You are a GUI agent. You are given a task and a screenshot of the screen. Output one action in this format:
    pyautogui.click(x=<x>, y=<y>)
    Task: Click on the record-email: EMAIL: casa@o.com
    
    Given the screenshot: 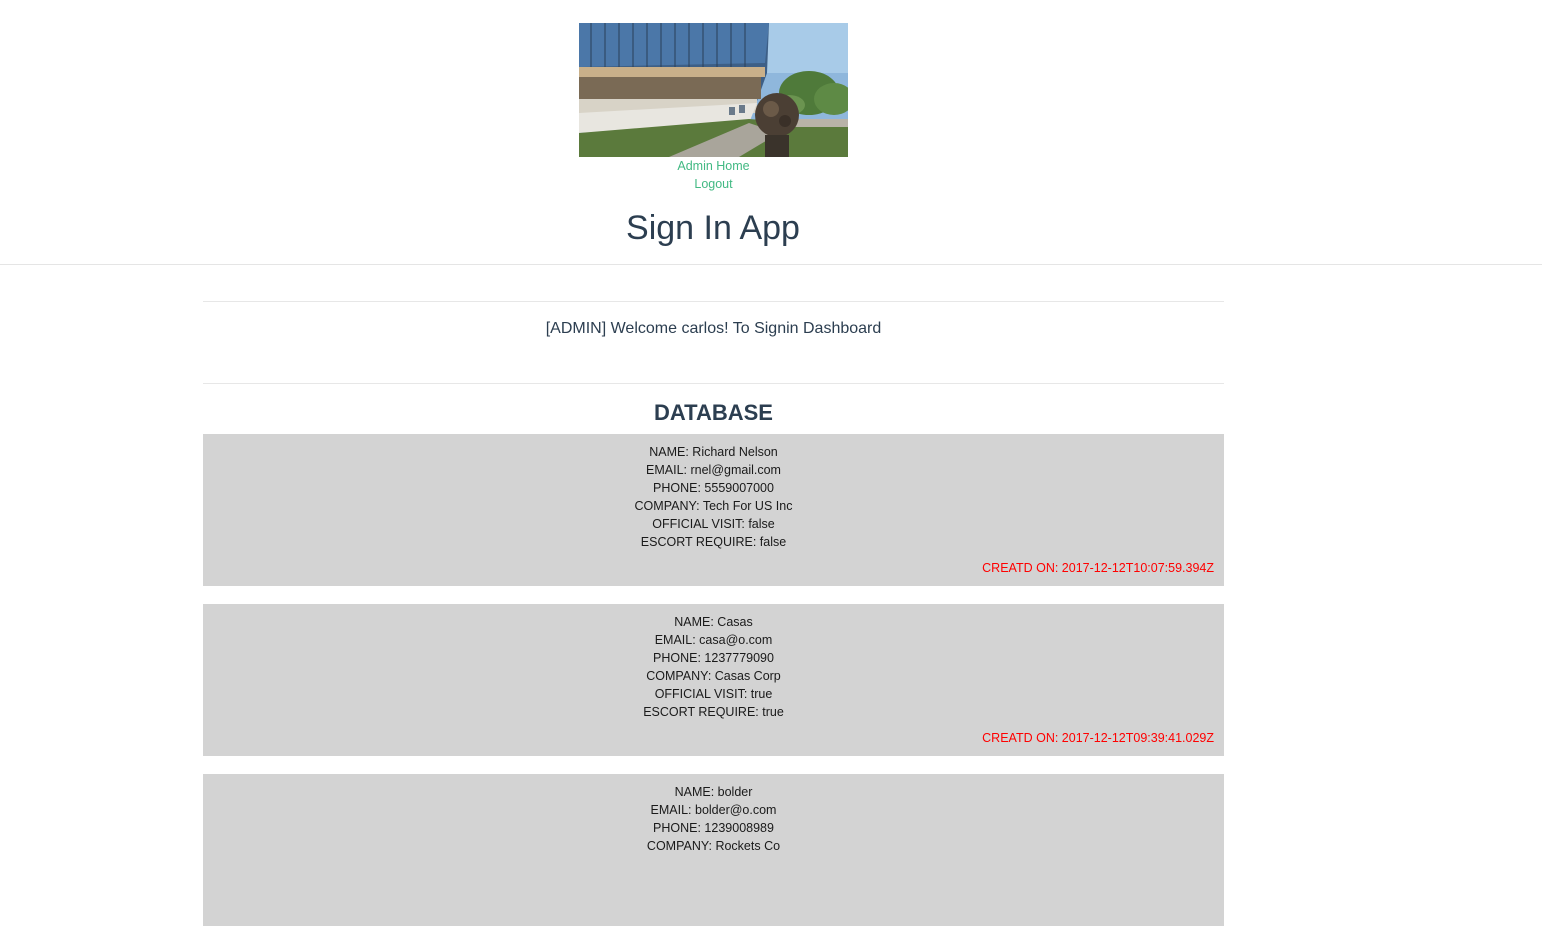 What is the action you would take?
    pyautogui.click(x=713, y=640)
    